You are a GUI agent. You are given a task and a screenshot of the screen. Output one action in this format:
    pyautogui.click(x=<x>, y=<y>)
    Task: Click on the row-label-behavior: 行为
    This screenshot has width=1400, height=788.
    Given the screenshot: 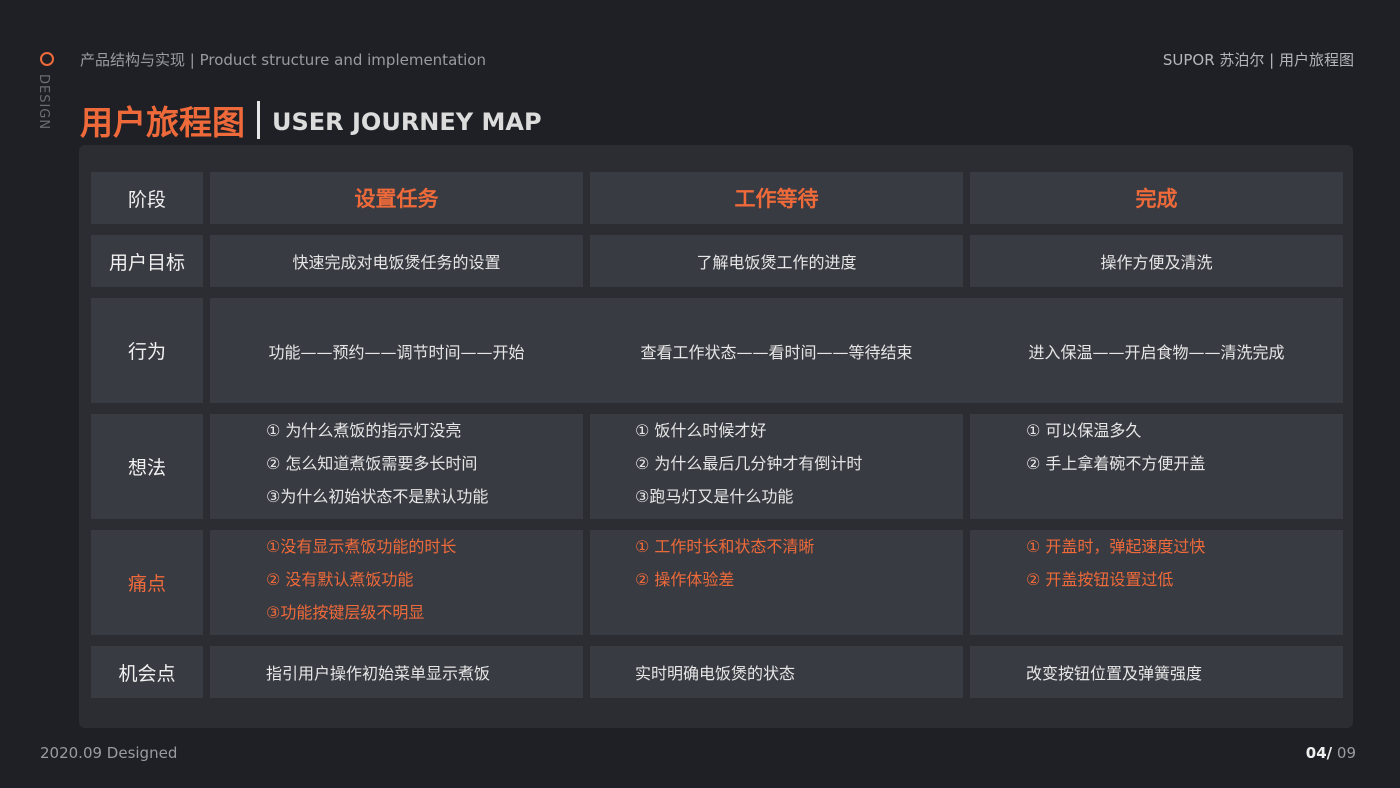 What is the action you would take?
    pyautogui.click(x=147, y=350)
    